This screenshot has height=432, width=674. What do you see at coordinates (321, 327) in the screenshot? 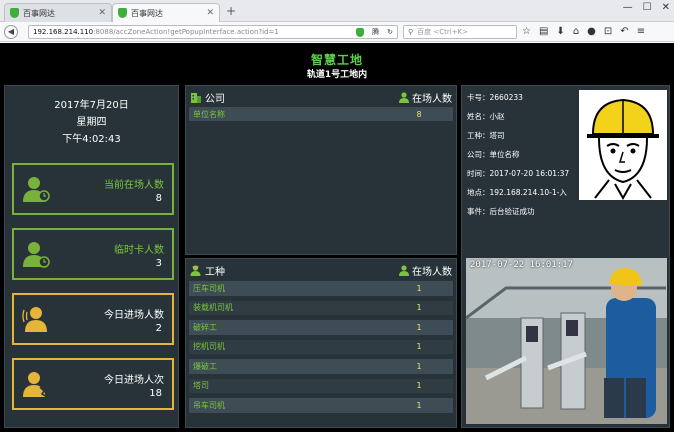
I see `table-row: 破碎工 1` at bounding box center [321, 327].